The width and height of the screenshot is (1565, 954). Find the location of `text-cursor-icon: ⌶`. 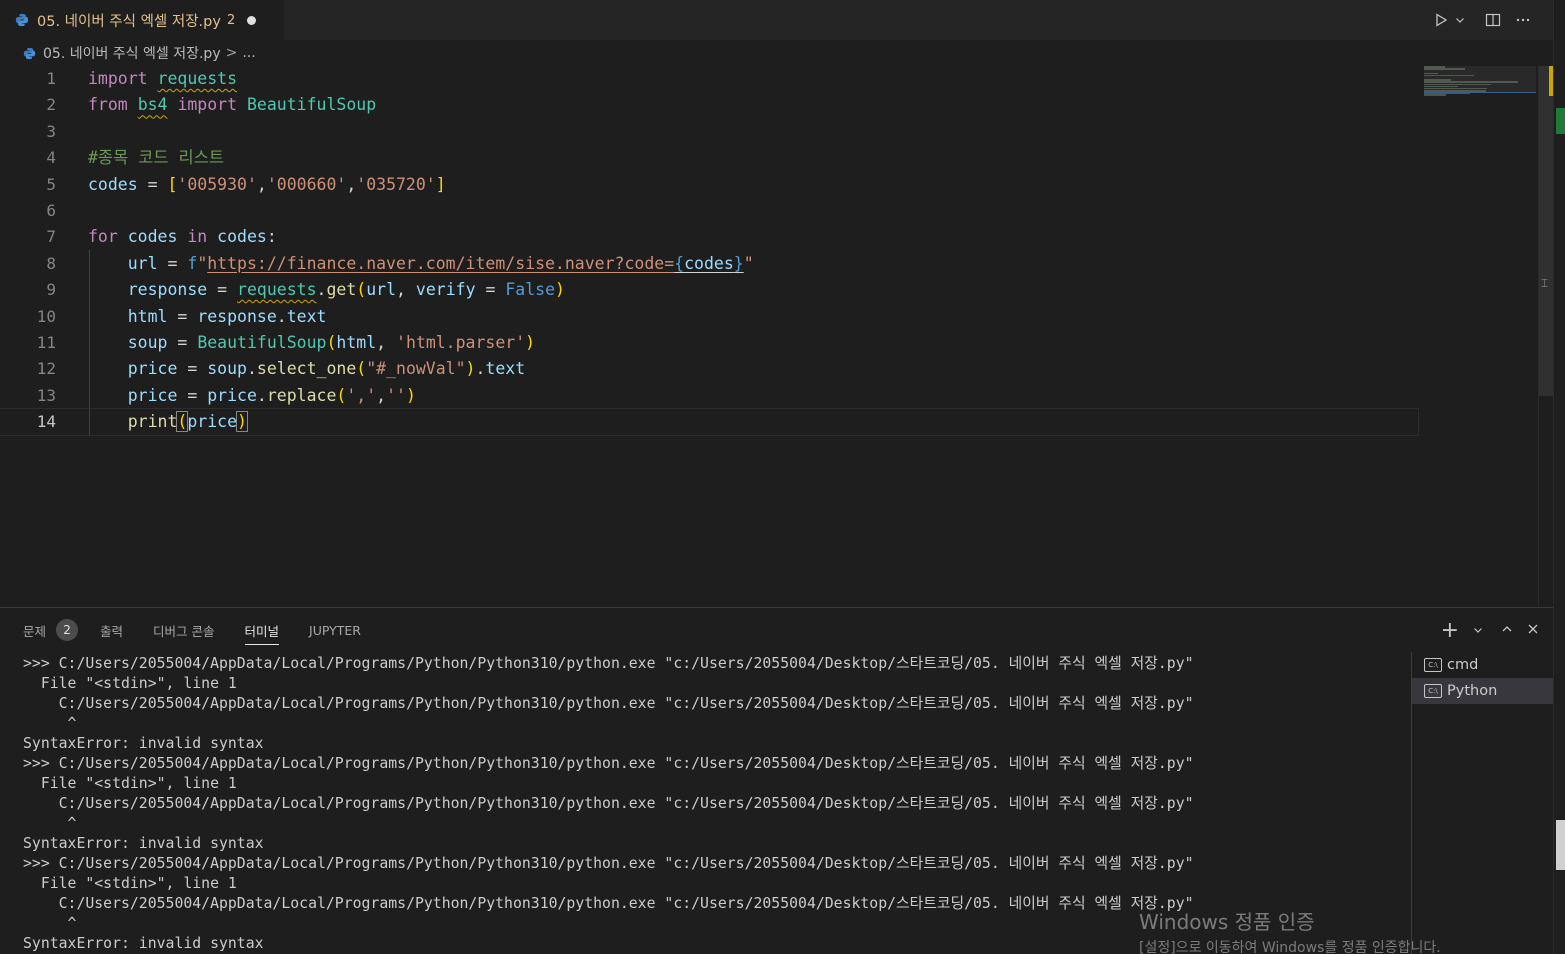

text-cursor-icon: ⌶ is located at coordinates (1545, 283).